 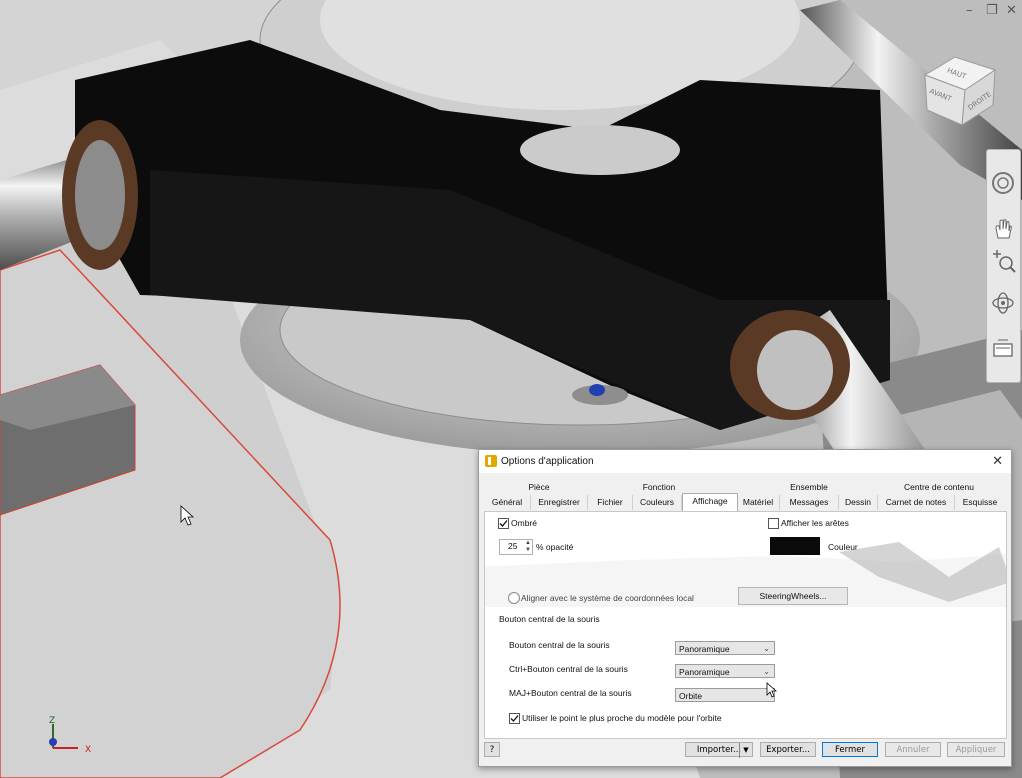 I want to click on ctrl-middle-mouse-select: Panoramique ⌄, so click(x=725, y=671).